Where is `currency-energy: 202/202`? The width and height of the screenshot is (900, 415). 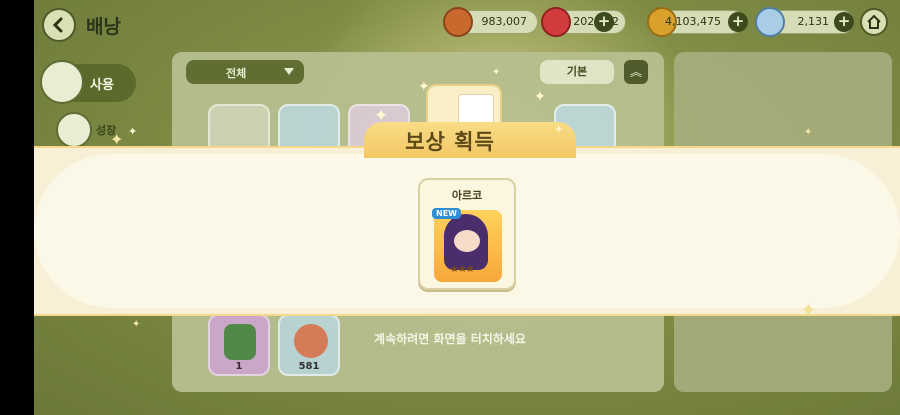
currency-energy: 202/202 is located at coordinates (583, 22).